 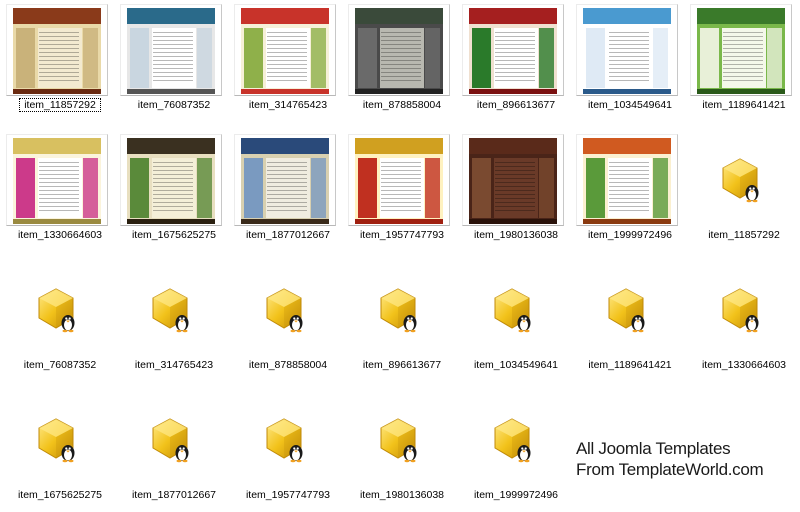 What do you see at coordinates (653, 448) in the screenshot?
I see `promo-line-1: All Joomla Templates` at bounding box center [653, 448].